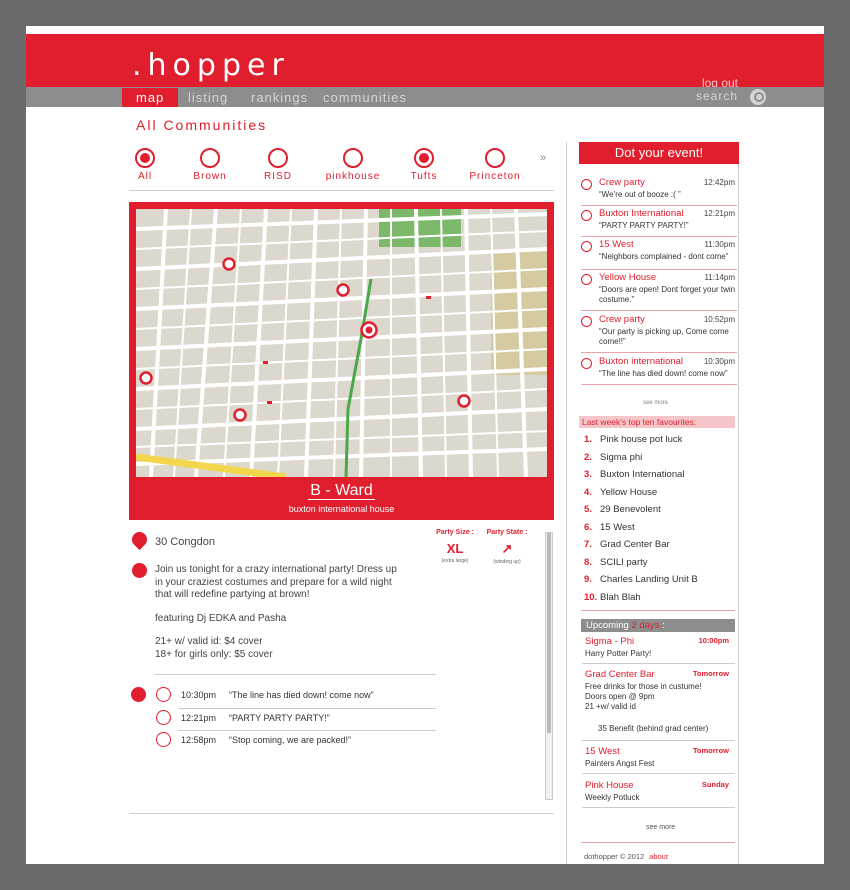 This screenshot has height=890, width=850. What do you see at coordinates (658, 794) in the screenshot?
I see `upcoming-item: Pink House Sunday Weekly Potluck` at bounding box center [658, 794].